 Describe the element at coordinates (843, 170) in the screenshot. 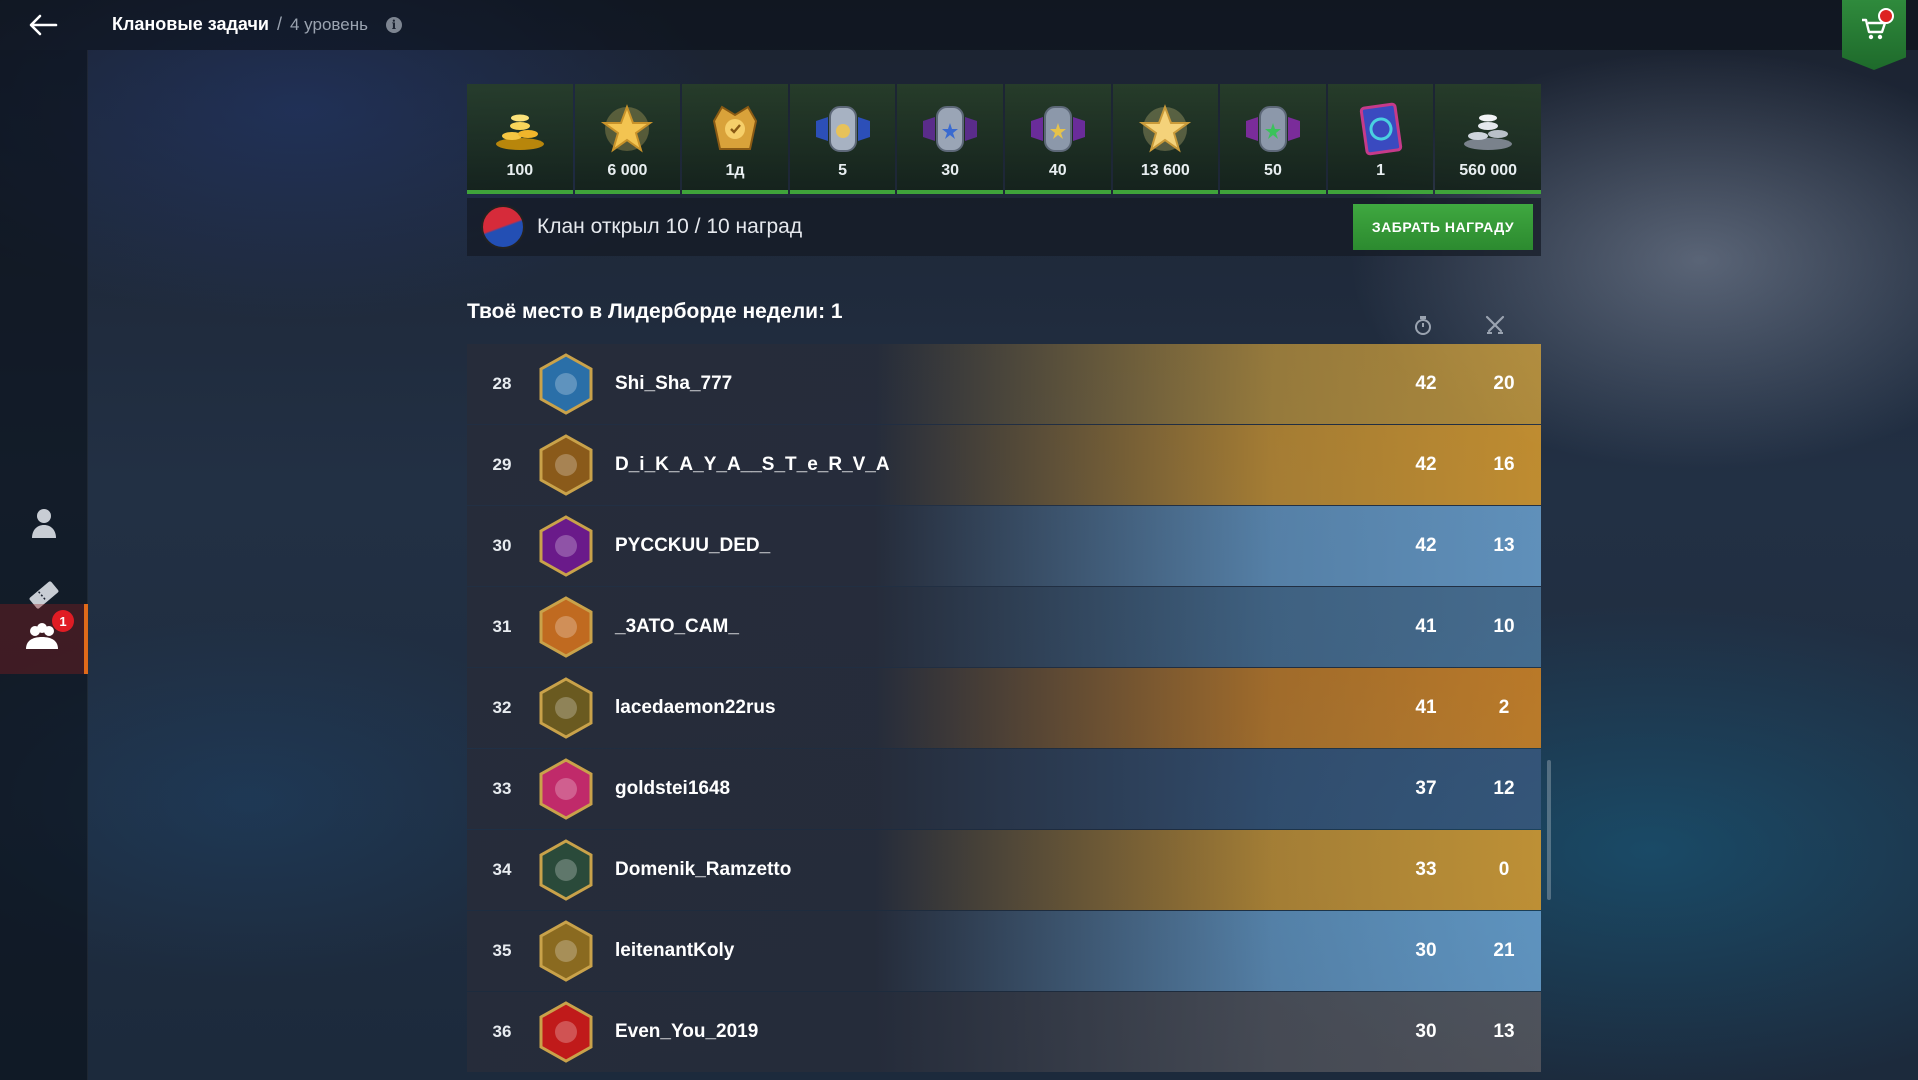

I see `reward-value: 5` at that location.